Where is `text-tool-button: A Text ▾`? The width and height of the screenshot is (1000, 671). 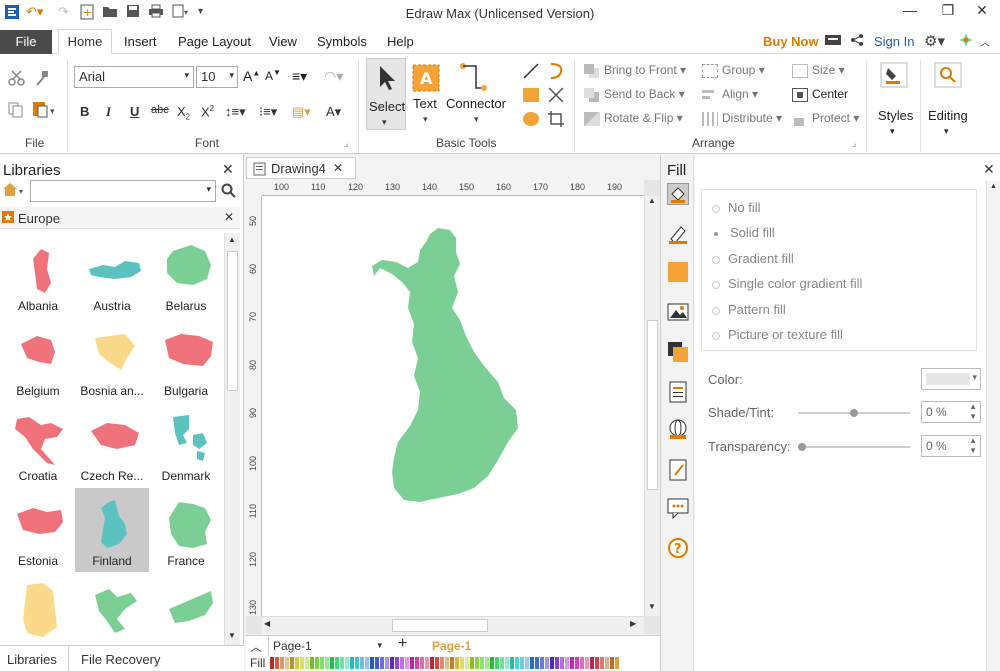
text-tool-button: A Text ▾ is located at coordinates (427, 97).